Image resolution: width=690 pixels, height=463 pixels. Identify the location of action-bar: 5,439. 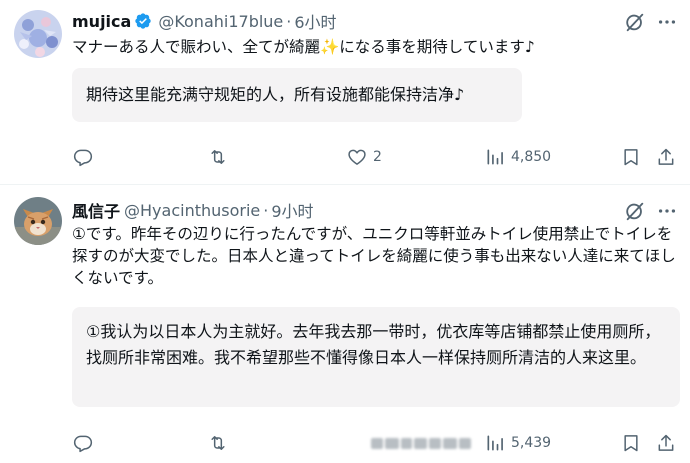
(376, 443).